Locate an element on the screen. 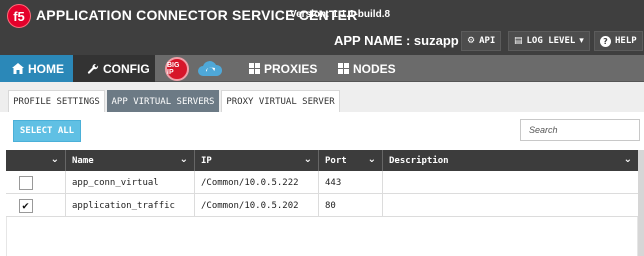 Image resolution: width=644 pixels, height=256 pixels. nav-home: HOME is located at coordinates (36, 68).